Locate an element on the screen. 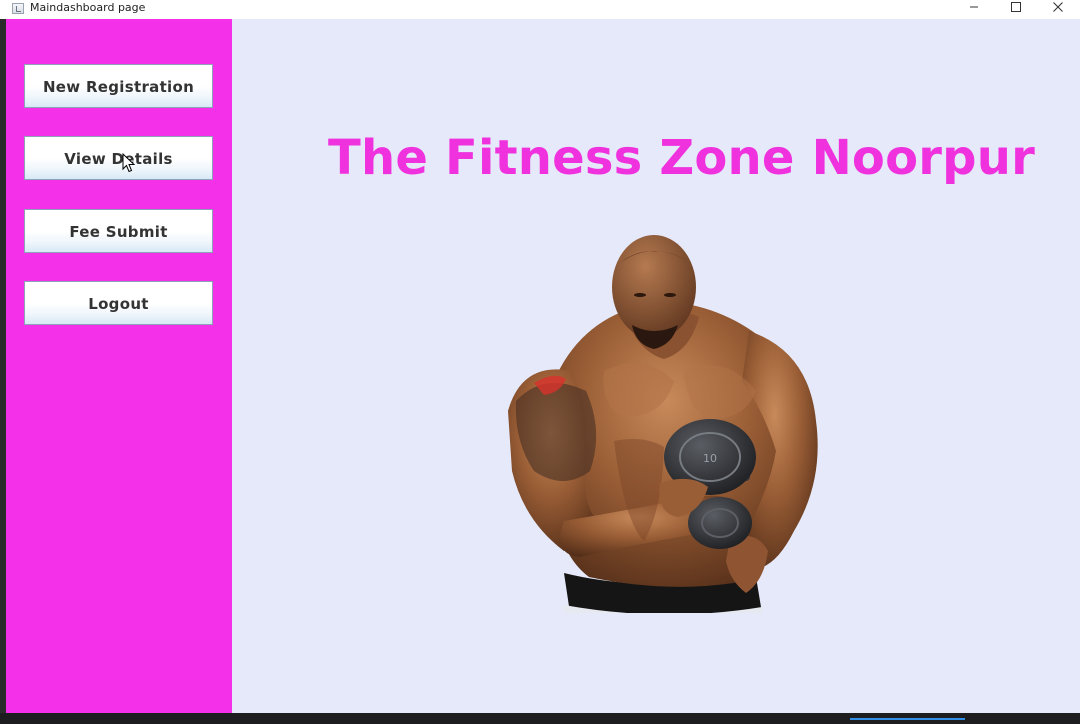 The height and width of the screenshot is (724, 1080). mouse-cursor-icon is located at coordinates (129, 163).